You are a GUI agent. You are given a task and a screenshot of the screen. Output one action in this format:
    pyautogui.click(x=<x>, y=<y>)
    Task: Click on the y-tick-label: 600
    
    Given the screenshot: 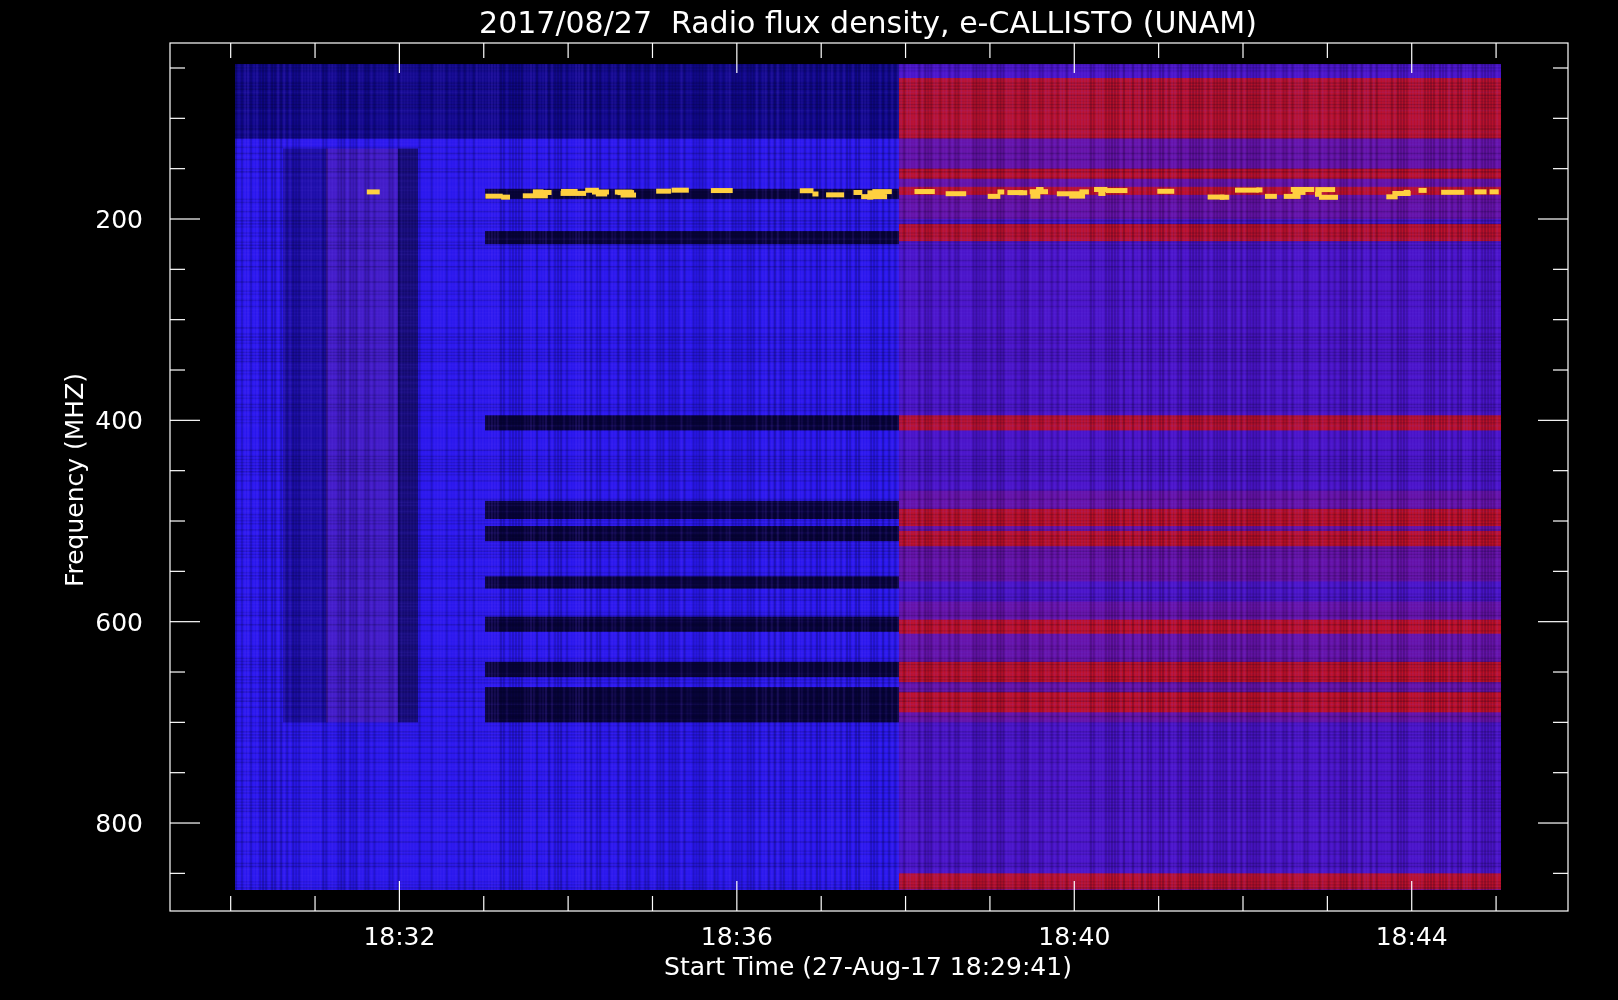 What is the action you would take?
    pyautogui.click(x=119, y=622)
    